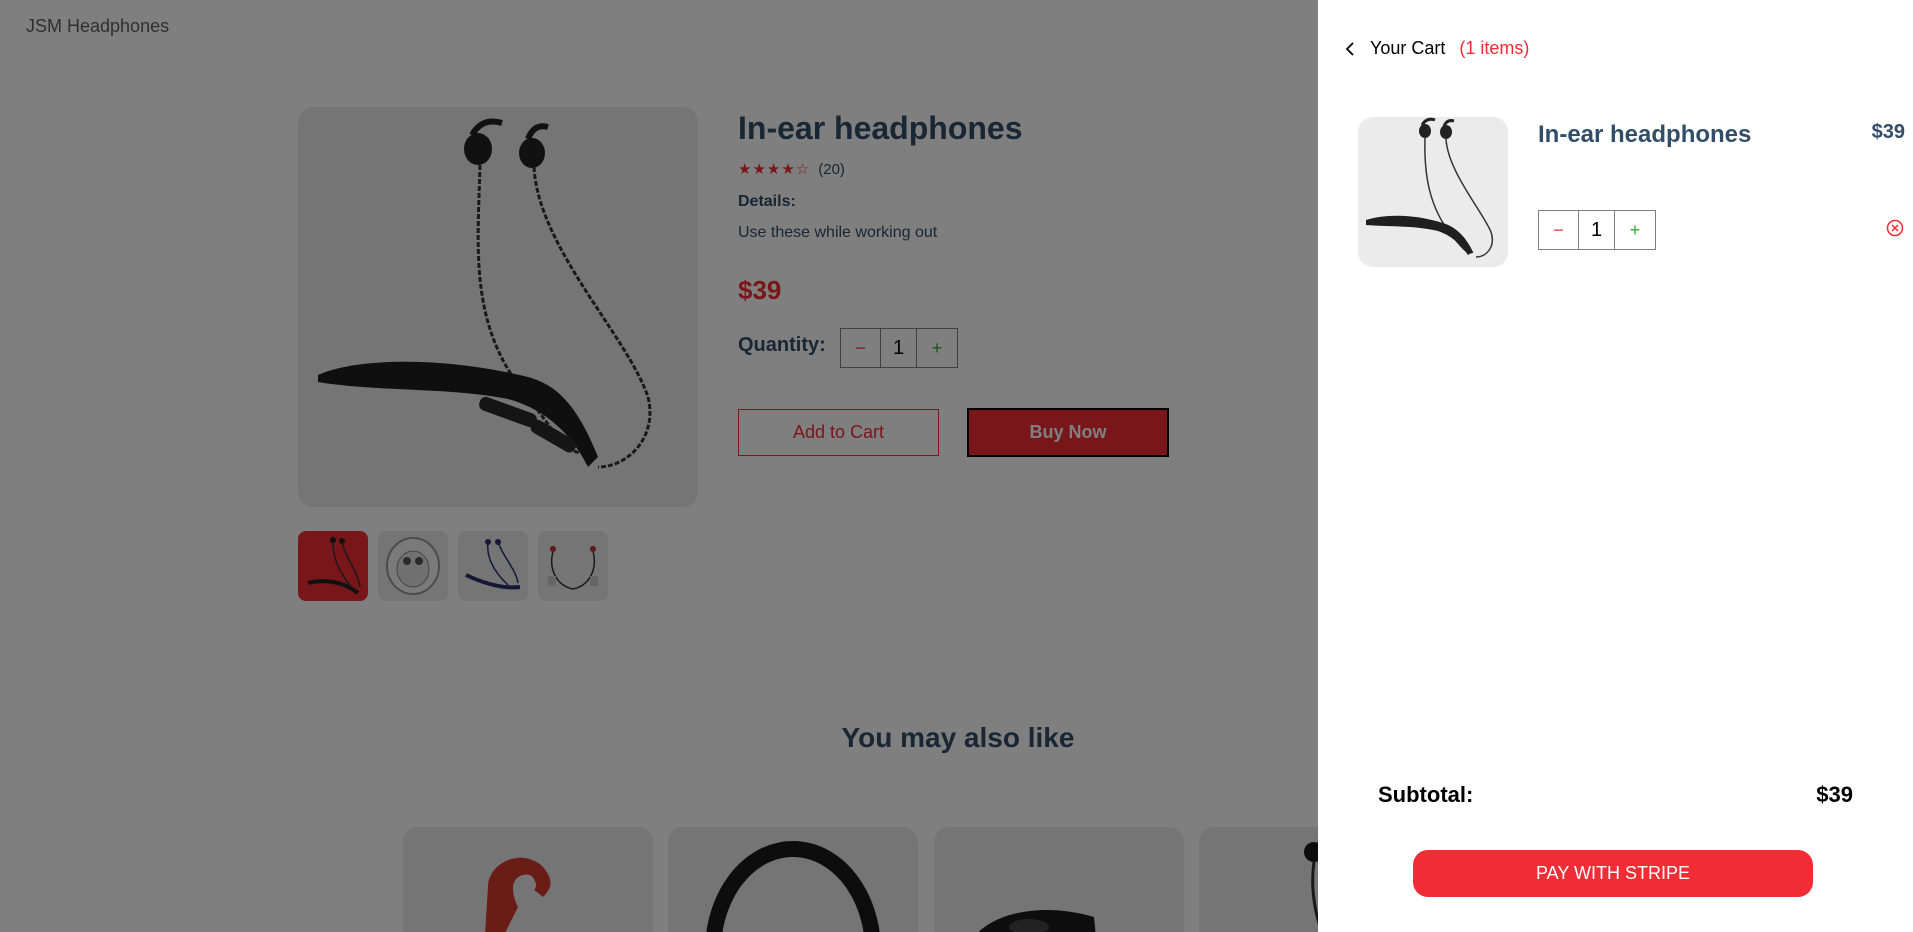 The image size is (1913, 932). Describe the element at coordinates (1559, 230) in the screenshot. I see `cart-decrease-quantity-button: −` at that location.